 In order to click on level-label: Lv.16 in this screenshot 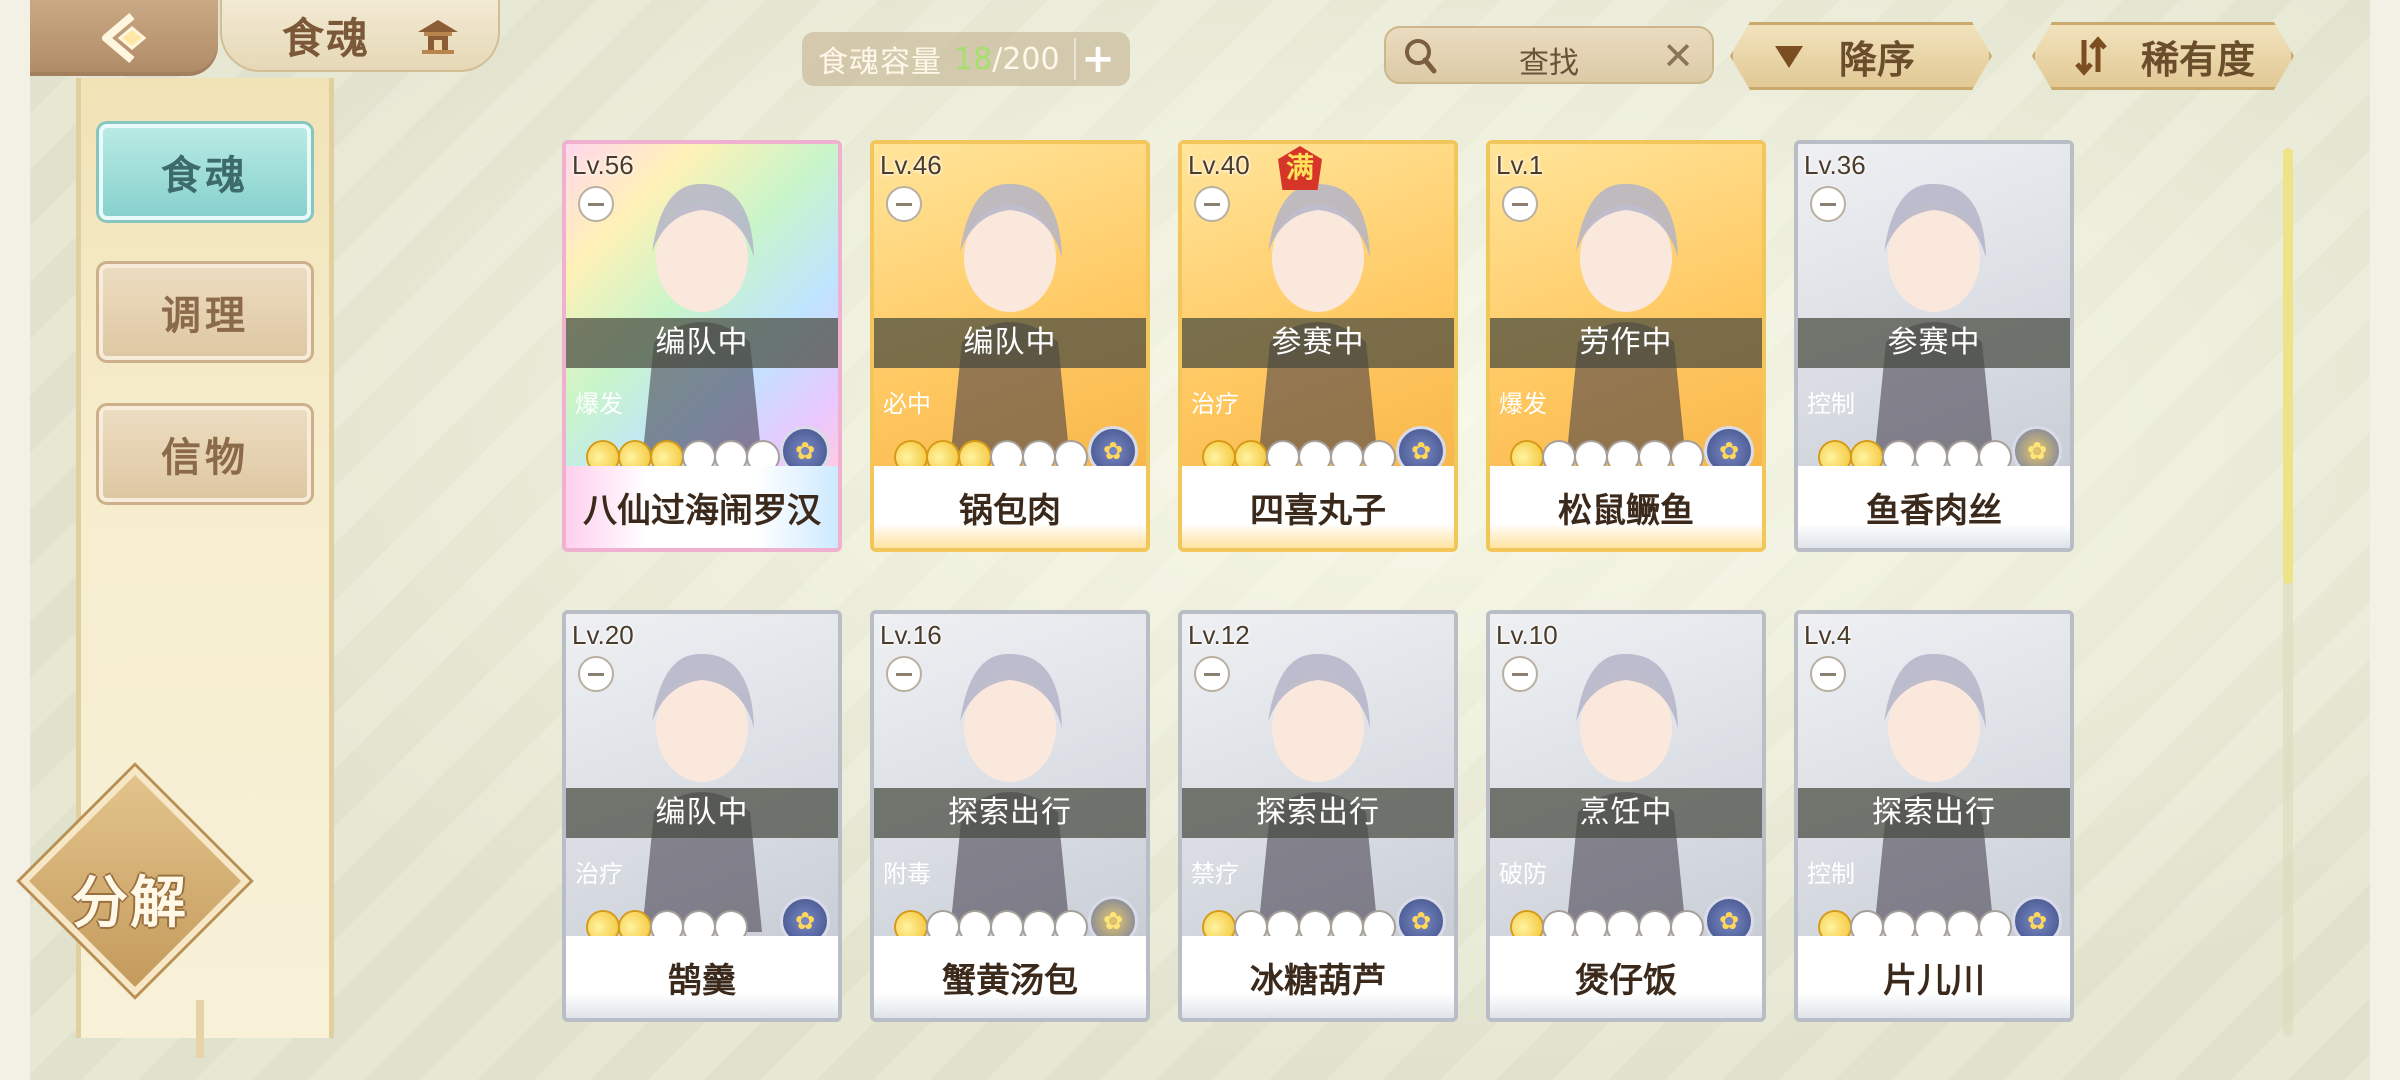, I will do `click(911, 635)`.